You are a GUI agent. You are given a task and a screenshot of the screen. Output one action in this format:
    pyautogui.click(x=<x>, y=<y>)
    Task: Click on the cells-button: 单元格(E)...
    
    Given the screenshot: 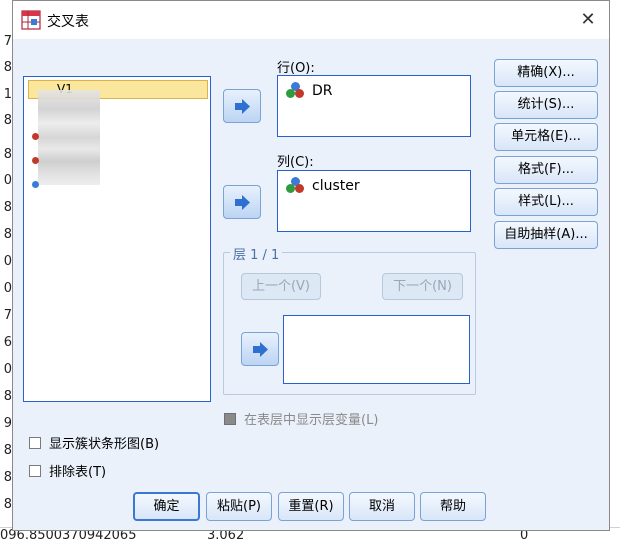 What is the action you would take?
    pyautogui.click(x=546, y=137)
    